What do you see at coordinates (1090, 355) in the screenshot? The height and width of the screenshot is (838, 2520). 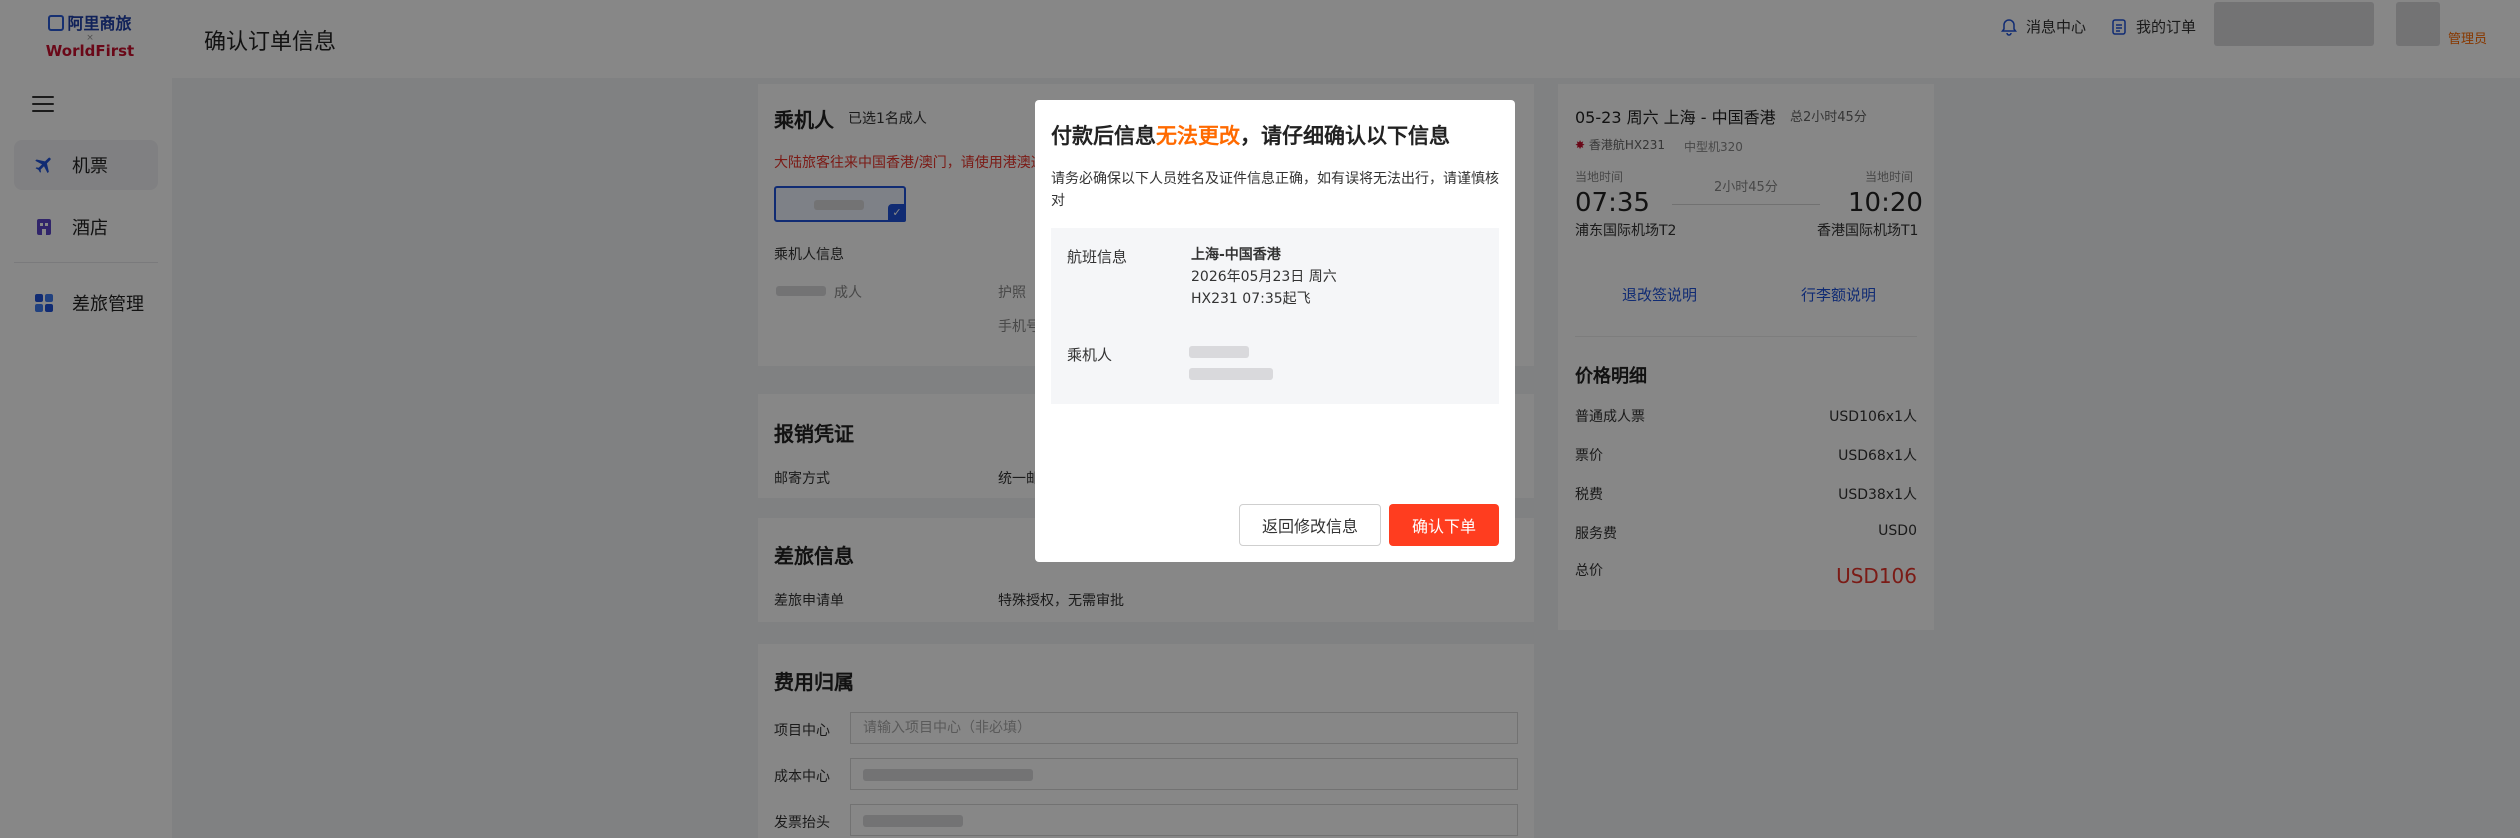 I see `passenger-info-label: 乘机人` at bounding box center [1090, 355].